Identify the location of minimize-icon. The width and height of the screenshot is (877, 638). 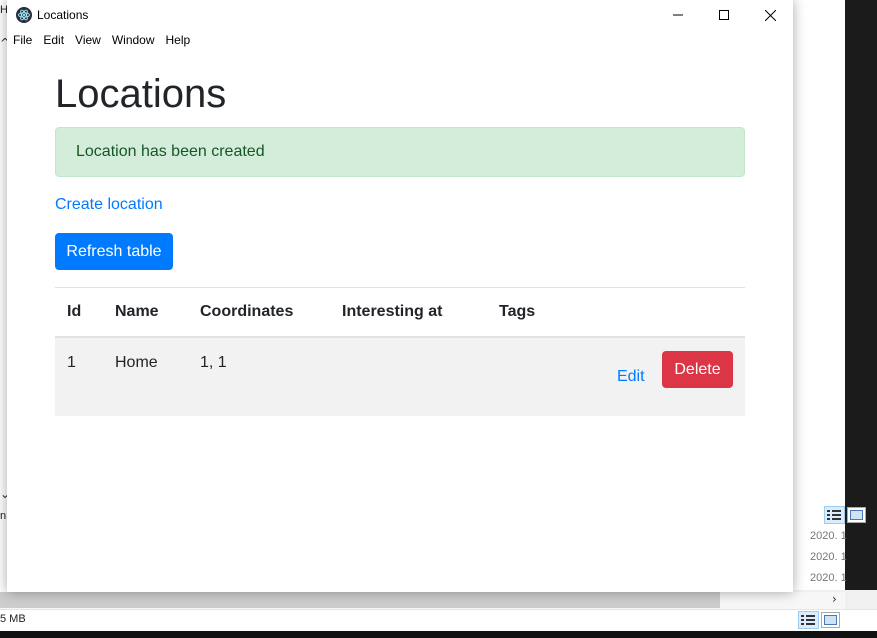
(678, 15).